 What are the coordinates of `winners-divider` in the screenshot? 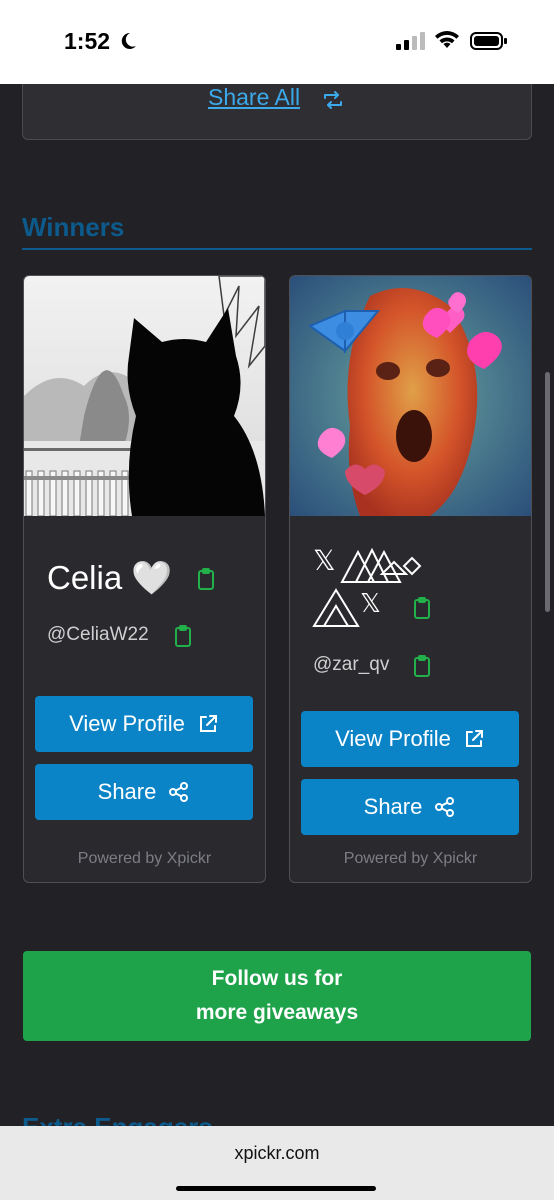 It's located at (277, 249).